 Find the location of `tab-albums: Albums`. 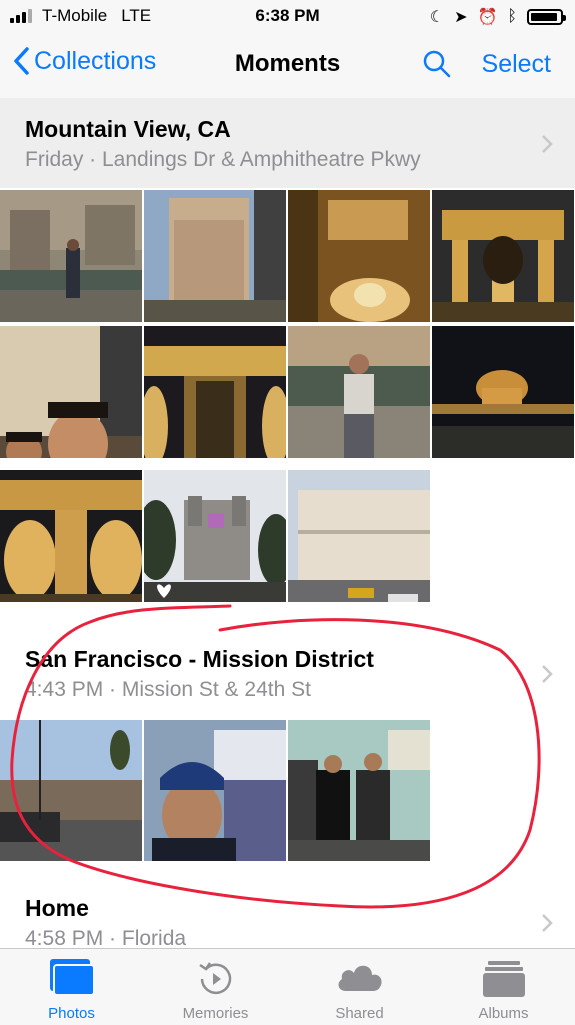

tab-albums: Albums is located at coordinates (503, 987).